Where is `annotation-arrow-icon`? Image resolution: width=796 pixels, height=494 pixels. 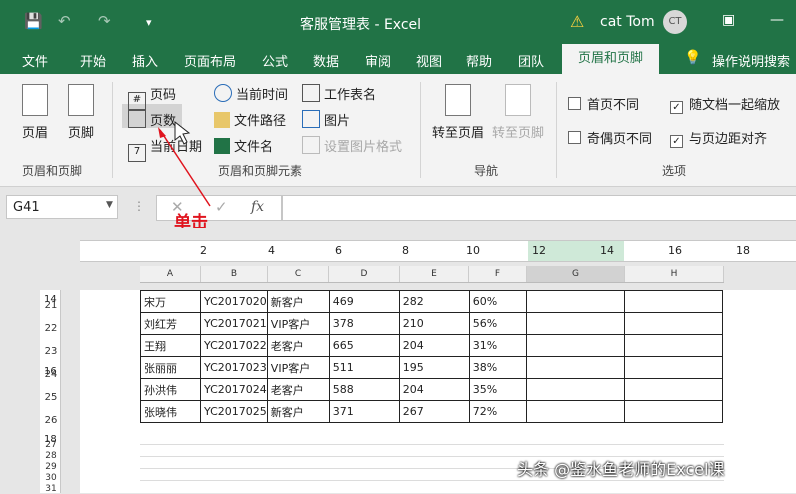
annotation-arrow-icon is located at coordinates (184, 163).